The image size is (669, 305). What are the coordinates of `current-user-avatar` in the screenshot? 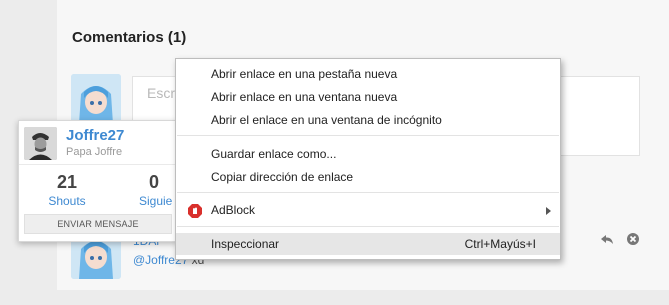 It's located at (96, 99).